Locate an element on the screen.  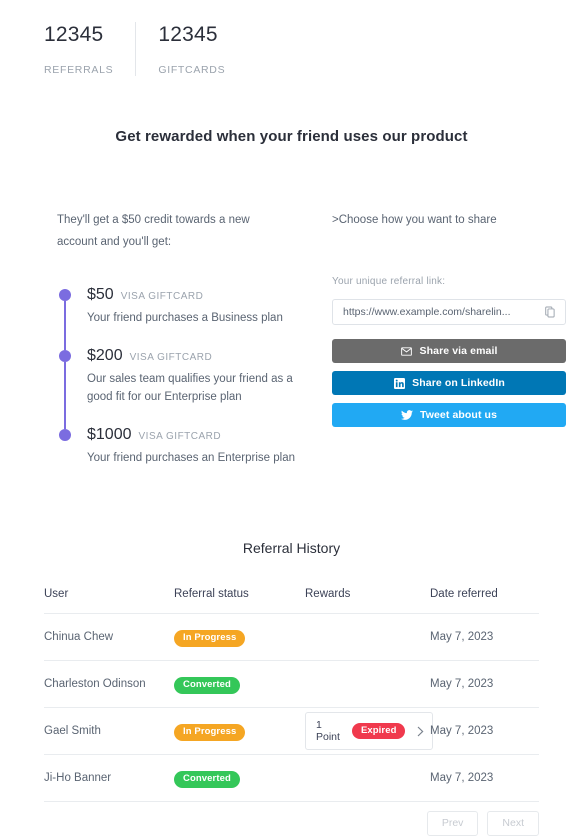
reward-points: 1 Point is located at coordinates (328, 731).